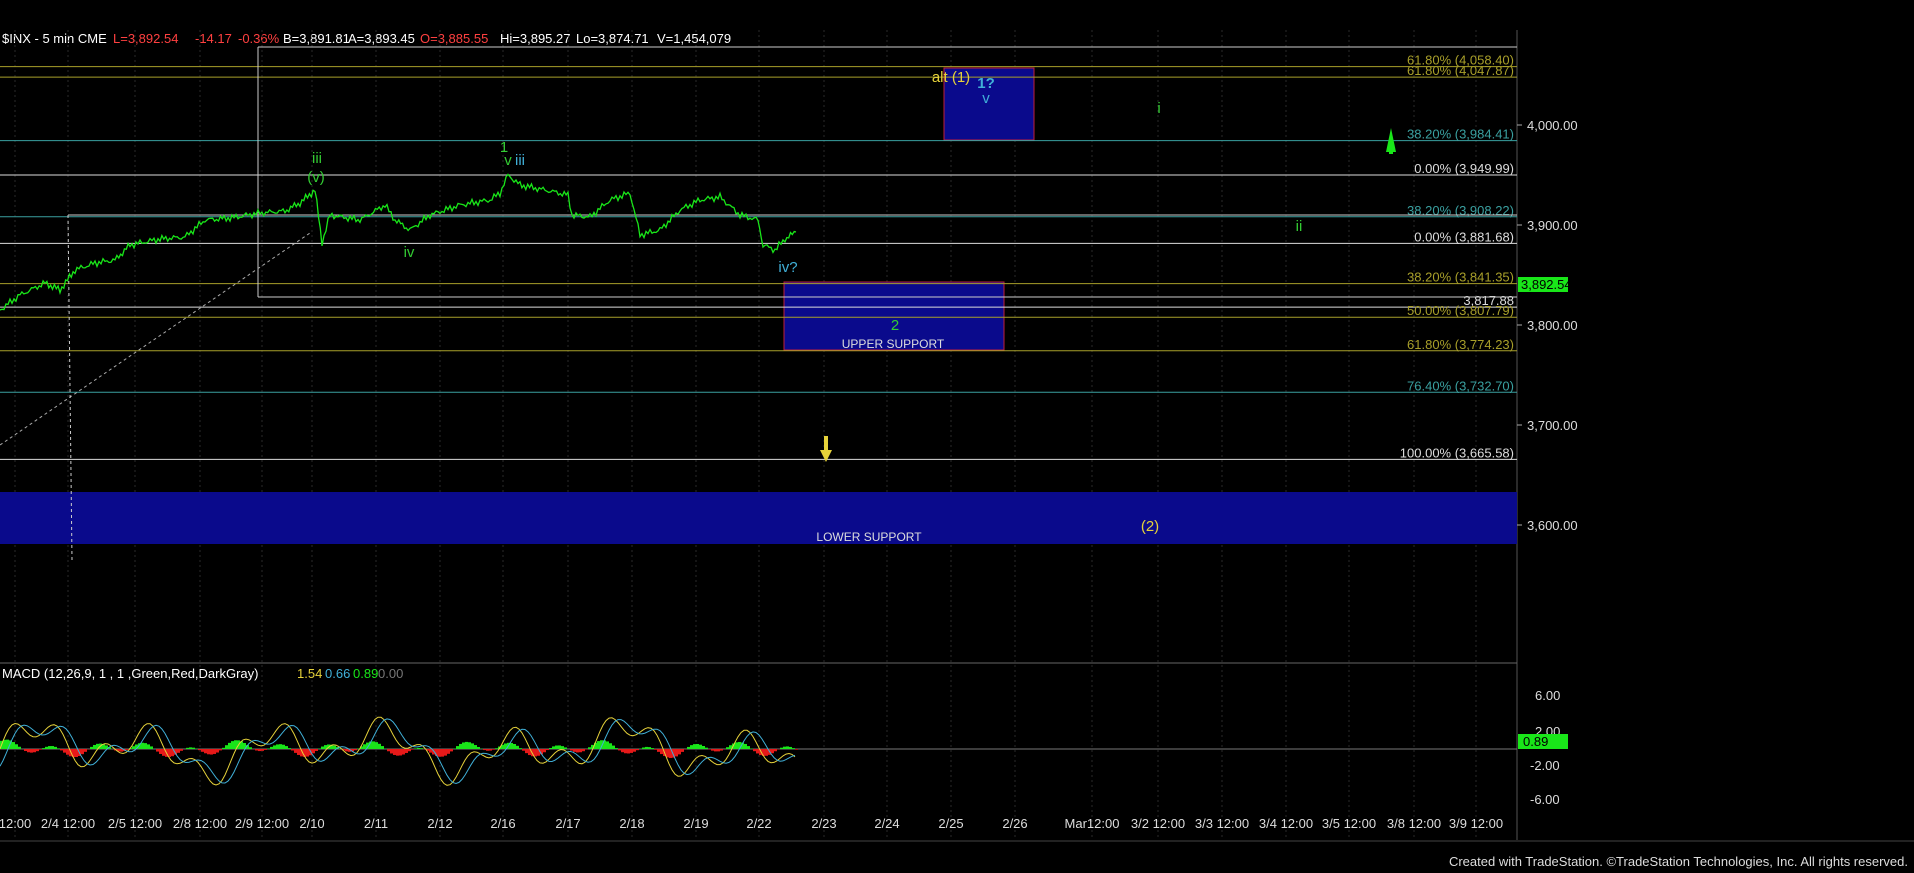 The image size is (1914, 873). What do you see at coordinates (200, 823) in the screenshot?
I see `time-tick-3: 2/8 12:00` at bounding box center [200, 823].